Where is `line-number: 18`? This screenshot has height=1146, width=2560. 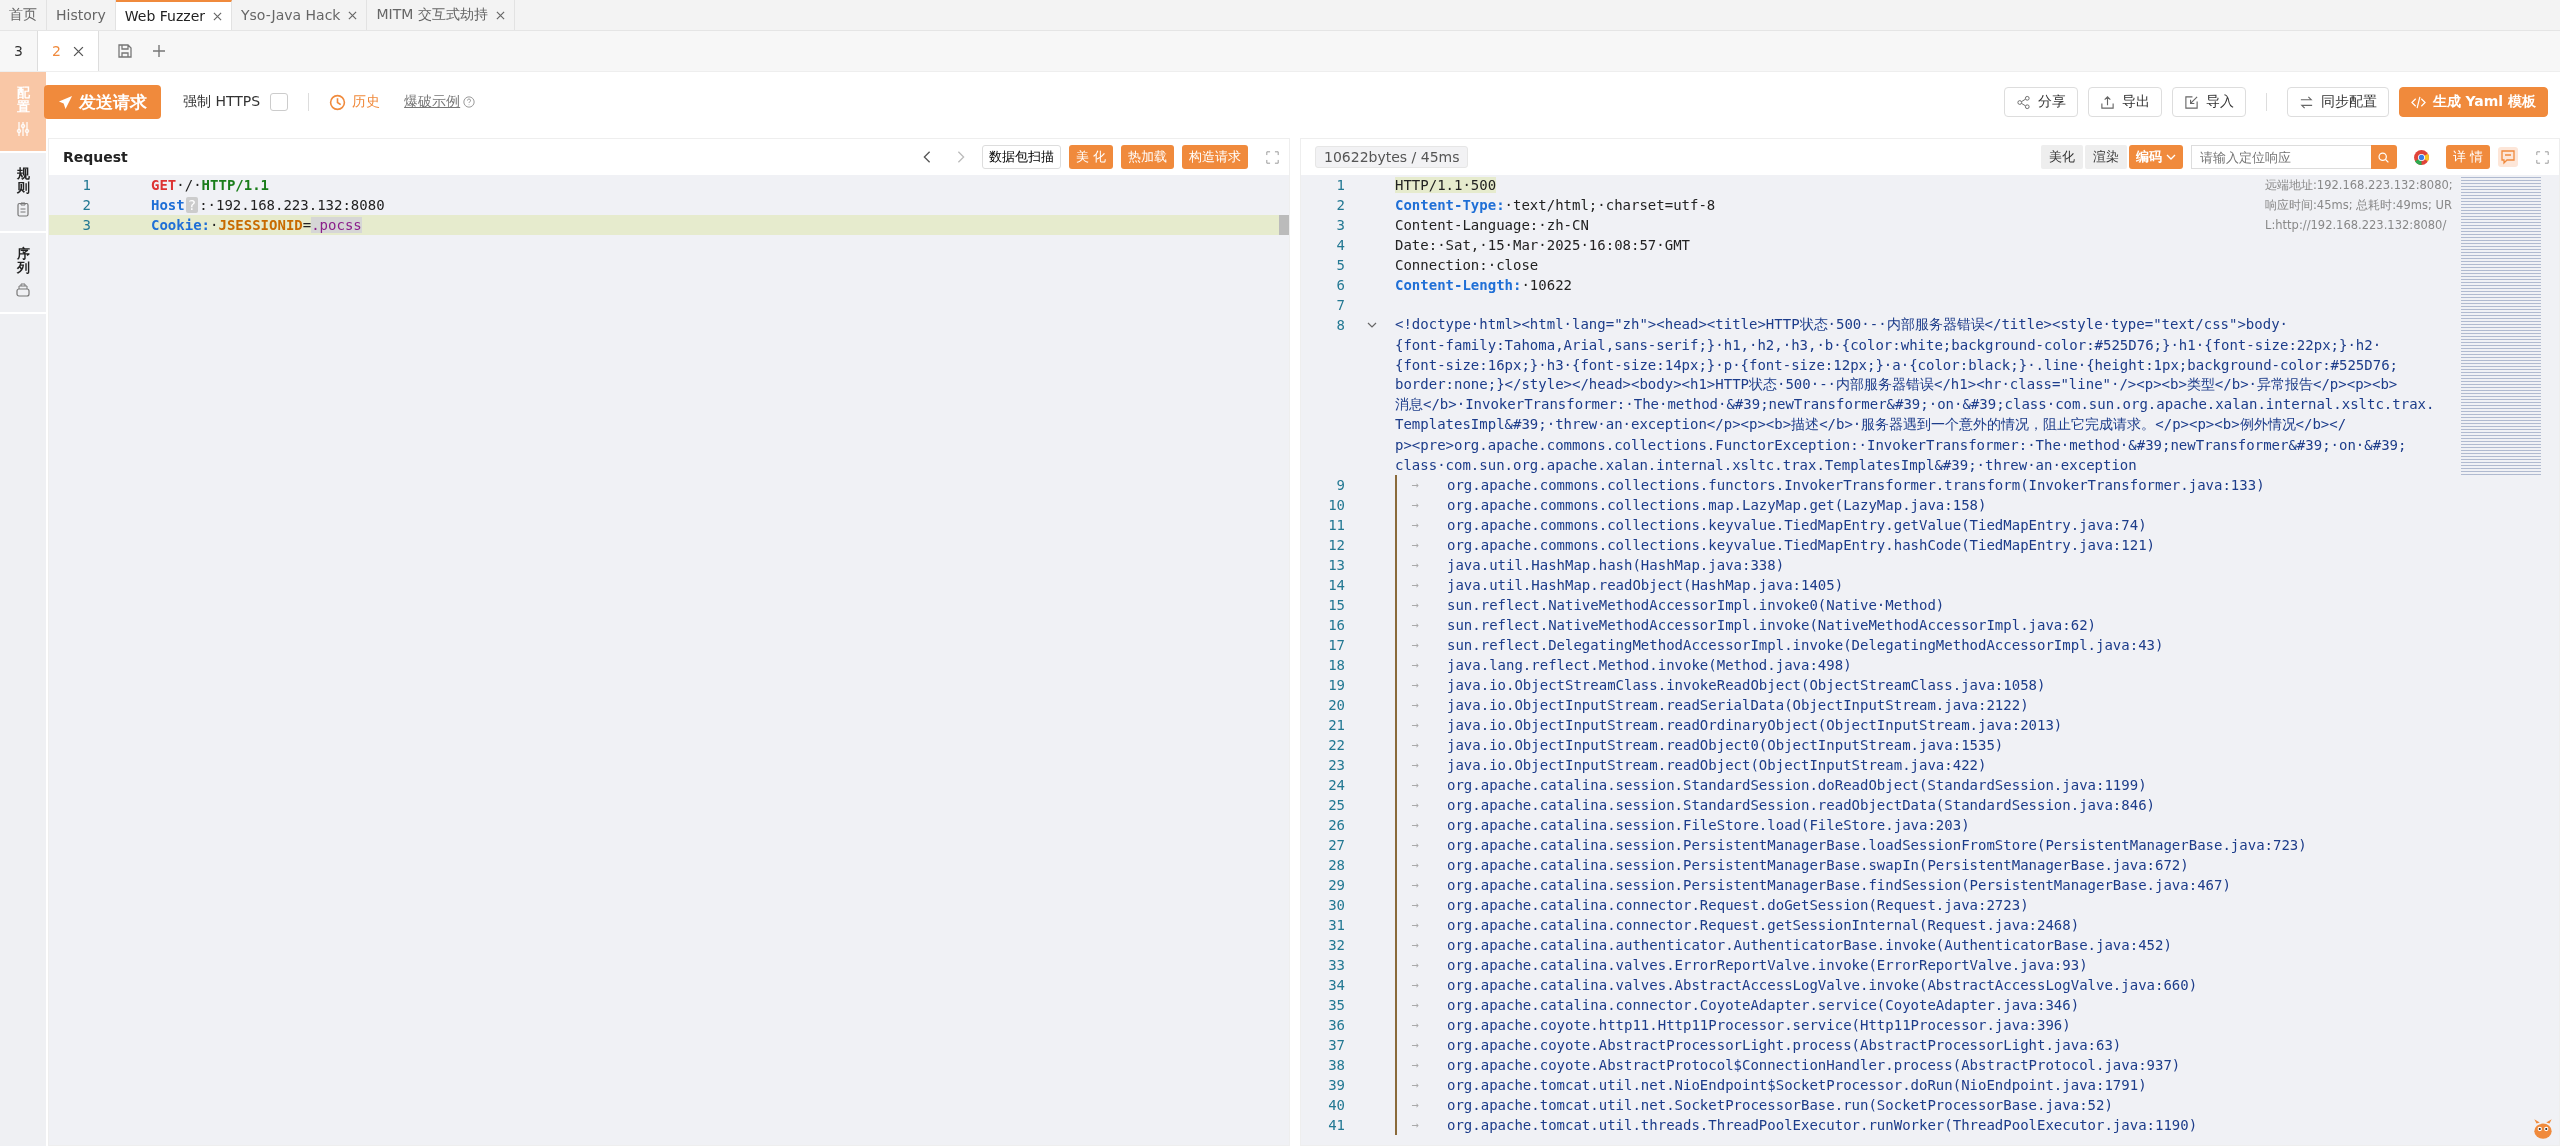
line-number: 18 is located at coordinates (1336, 665).